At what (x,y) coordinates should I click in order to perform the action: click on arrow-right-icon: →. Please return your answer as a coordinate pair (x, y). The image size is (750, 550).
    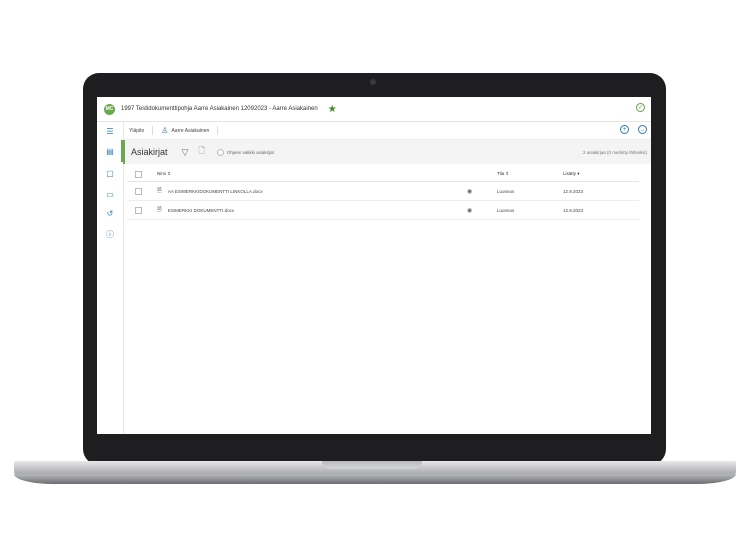
    Looking at the image, I should click on (642, 129).